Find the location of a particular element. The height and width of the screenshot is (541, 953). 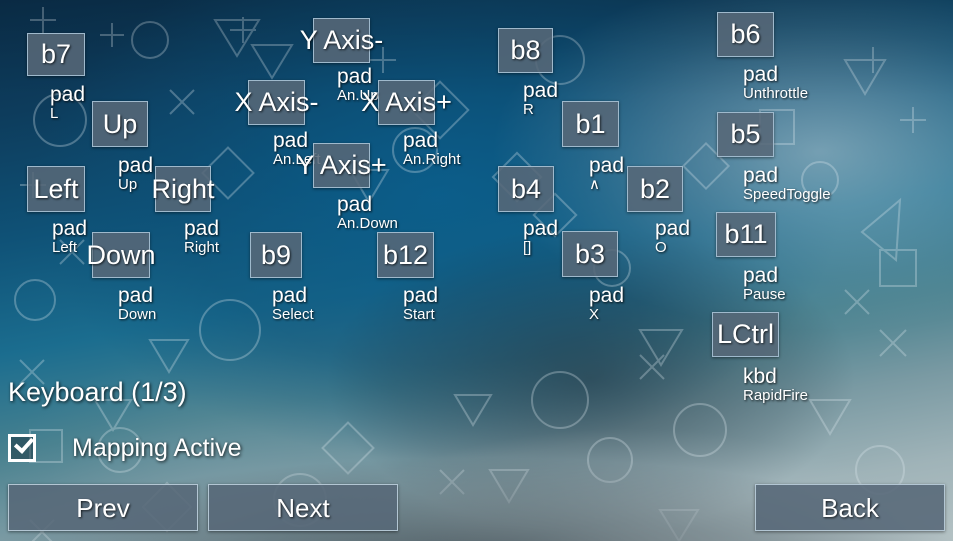

map-button-label: Right is located at coordinates (183, 188).